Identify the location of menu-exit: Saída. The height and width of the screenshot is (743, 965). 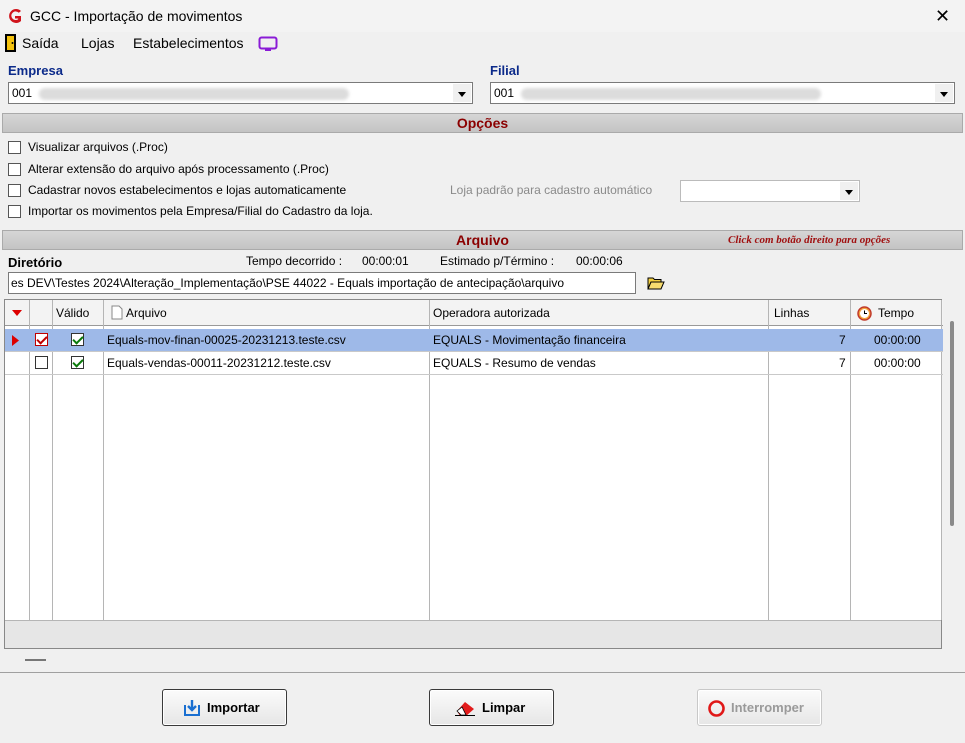
(40, 43).